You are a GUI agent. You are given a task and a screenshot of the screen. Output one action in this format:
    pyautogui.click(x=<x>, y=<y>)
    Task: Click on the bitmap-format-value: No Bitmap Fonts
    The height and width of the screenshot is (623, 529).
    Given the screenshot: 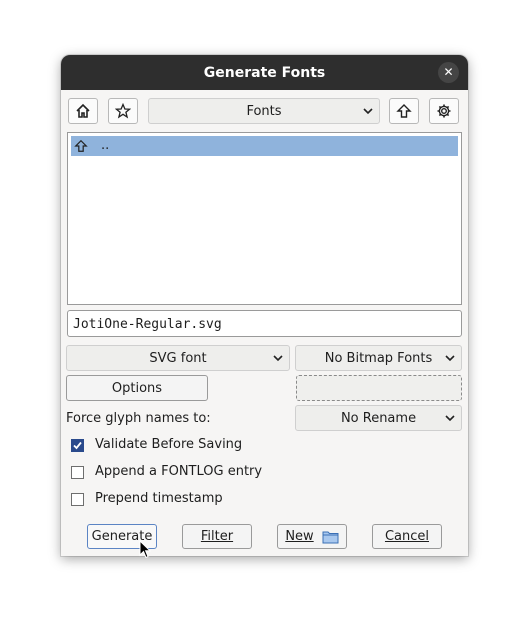 What is the action you would take?
    pyautogui.click(x=378, y=358)
    